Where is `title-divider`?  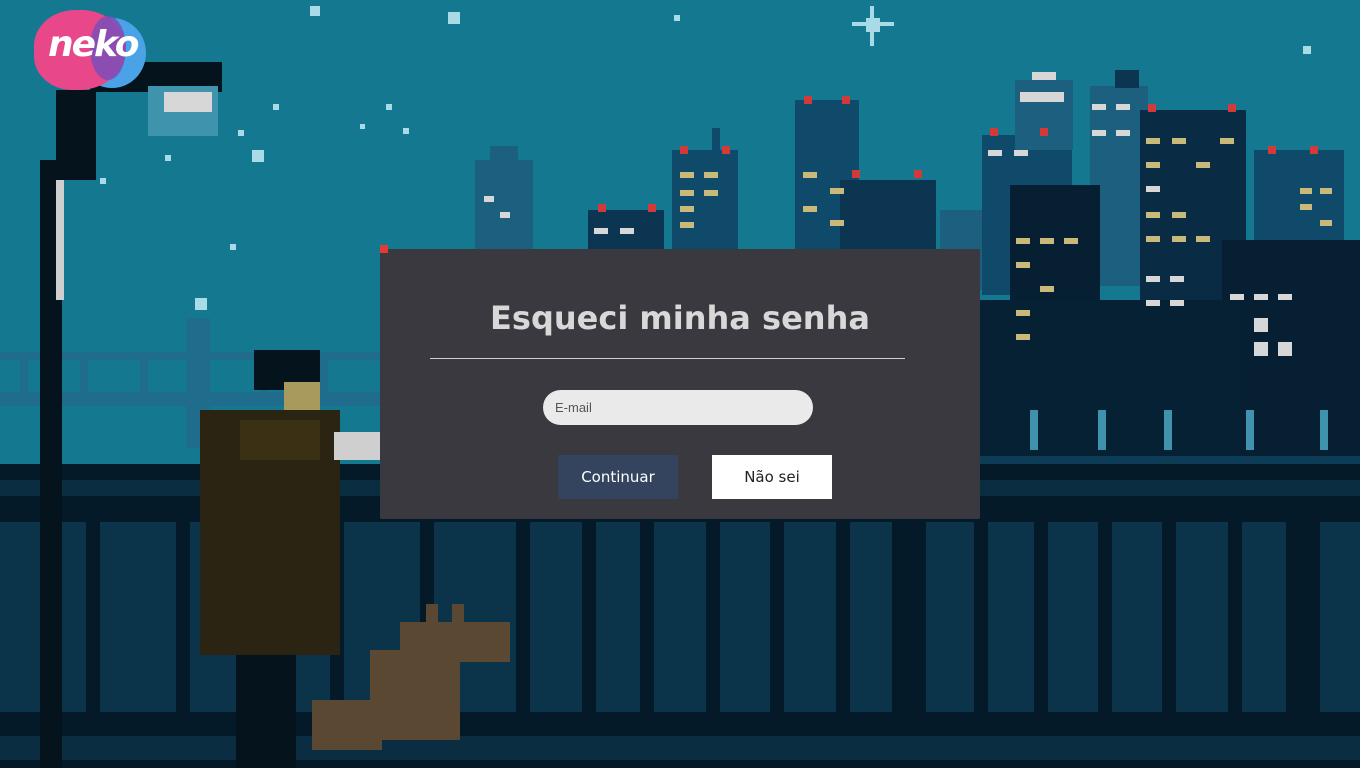
title-divider is located at coordinates (667, 358).